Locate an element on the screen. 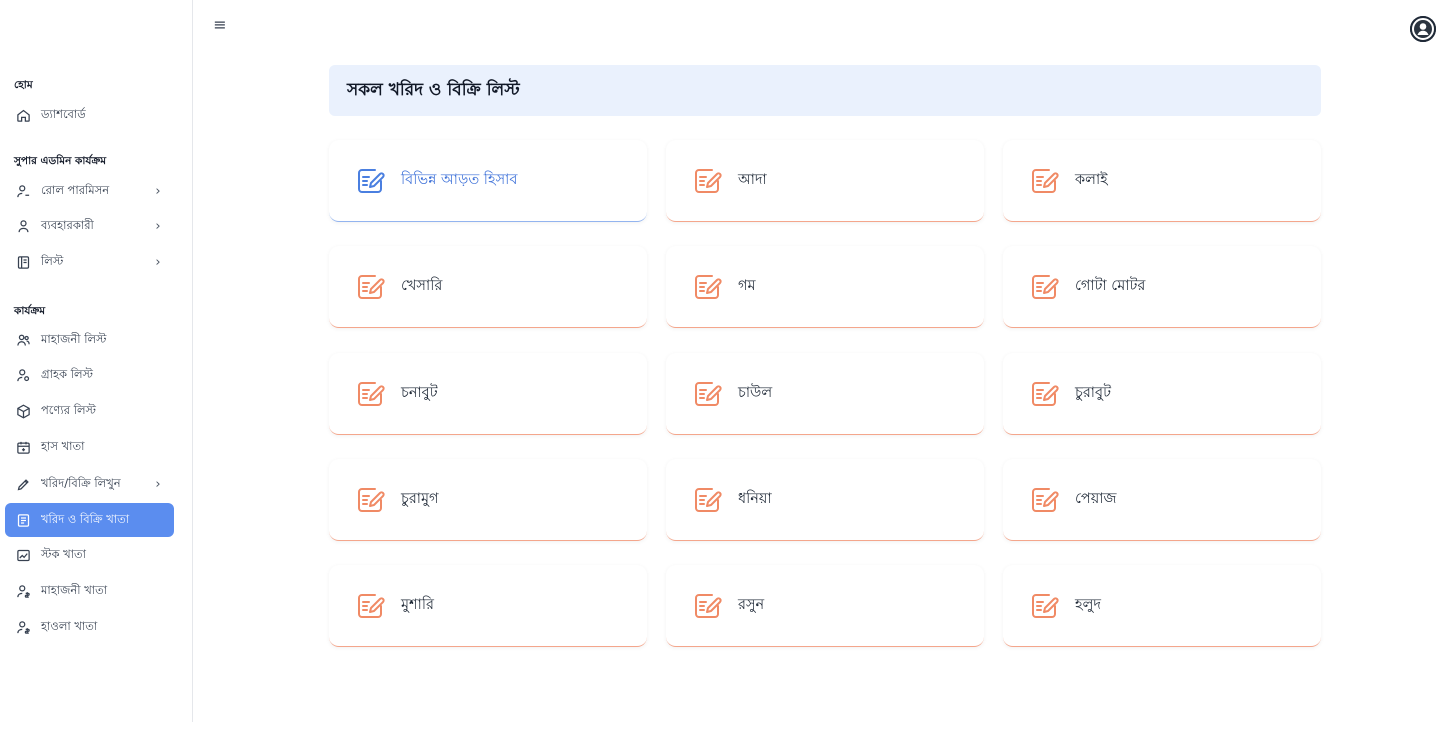  khata-card: খেসারি is located at coordinates (488, 287).